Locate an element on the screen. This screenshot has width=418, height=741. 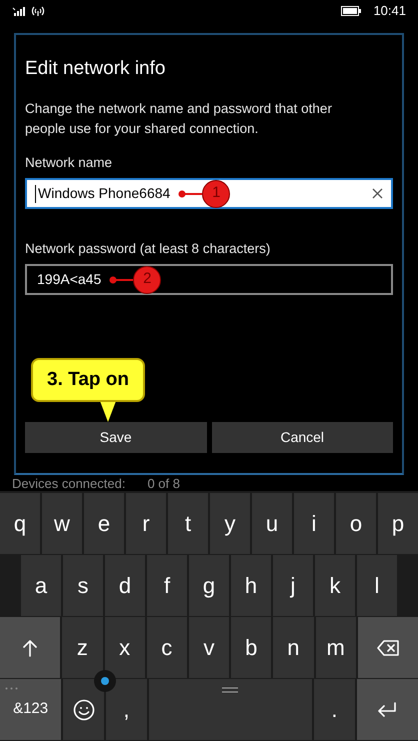
backspace-key is located at coordinates (388, 647).